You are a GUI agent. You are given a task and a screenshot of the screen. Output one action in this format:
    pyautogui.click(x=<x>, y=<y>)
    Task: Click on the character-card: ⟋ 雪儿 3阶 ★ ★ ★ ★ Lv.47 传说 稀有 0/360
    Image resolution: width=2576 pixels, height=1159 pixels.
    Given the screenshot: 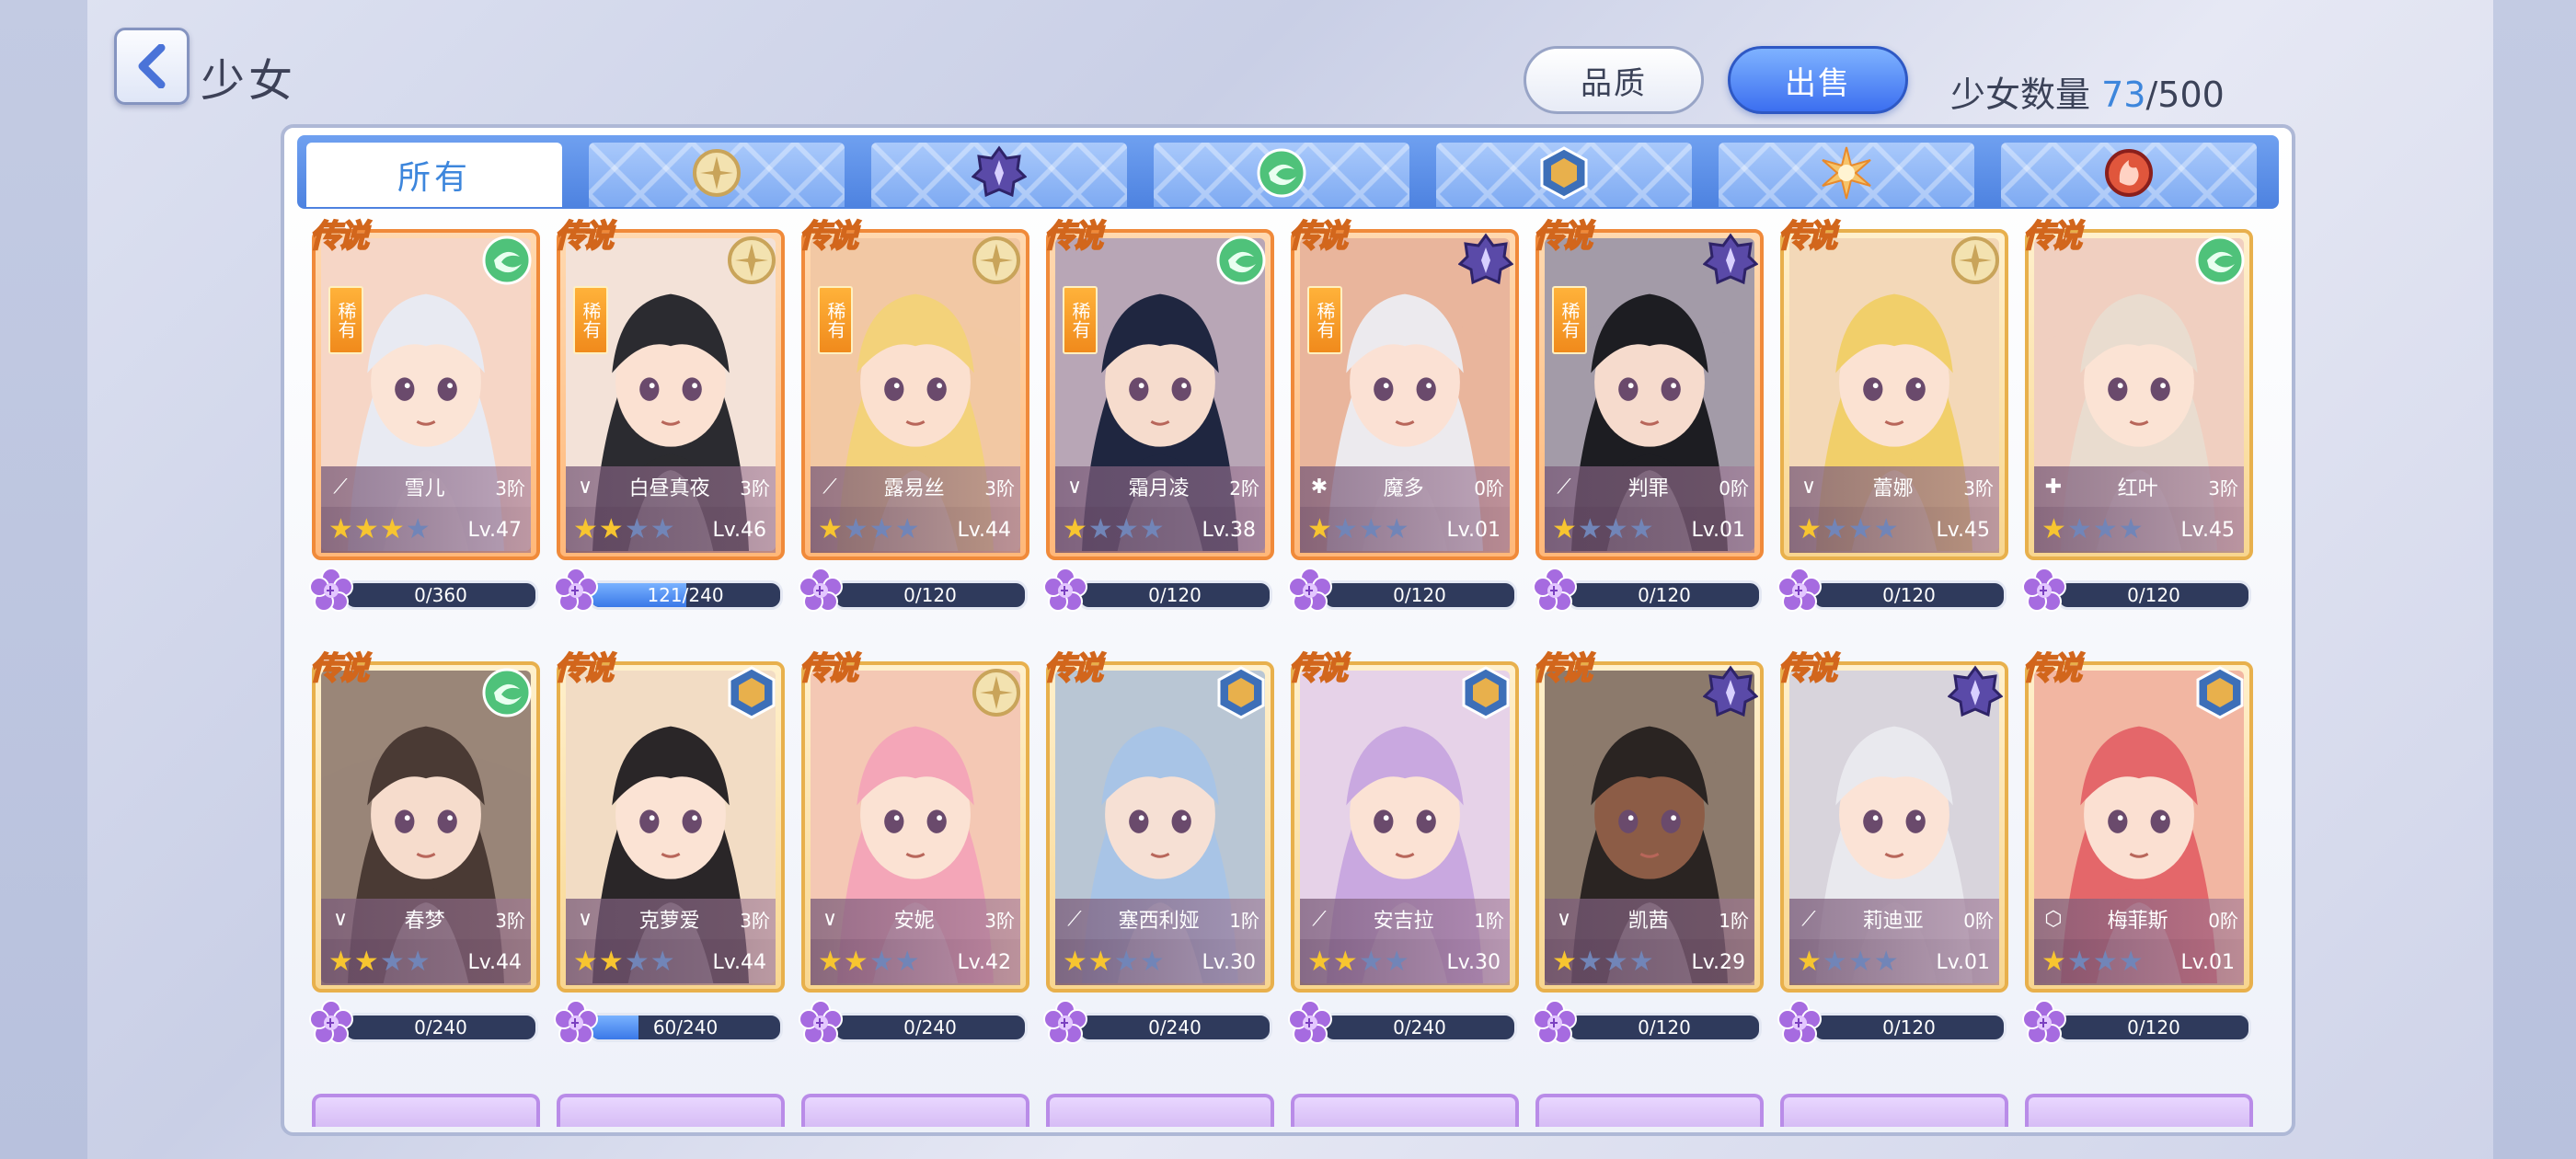 What is the action you would take?
    pyautogui.click(x=424, y=414)
    